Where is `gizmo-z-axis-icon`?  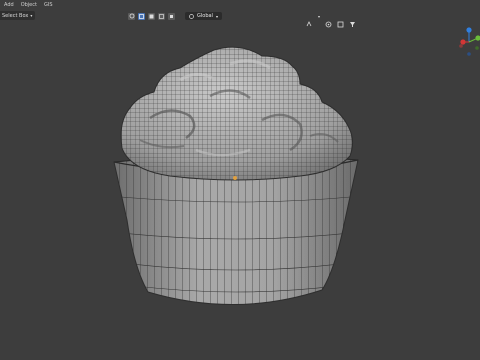
gizmo-z-axis-icon is located at coordinates (469, 30).